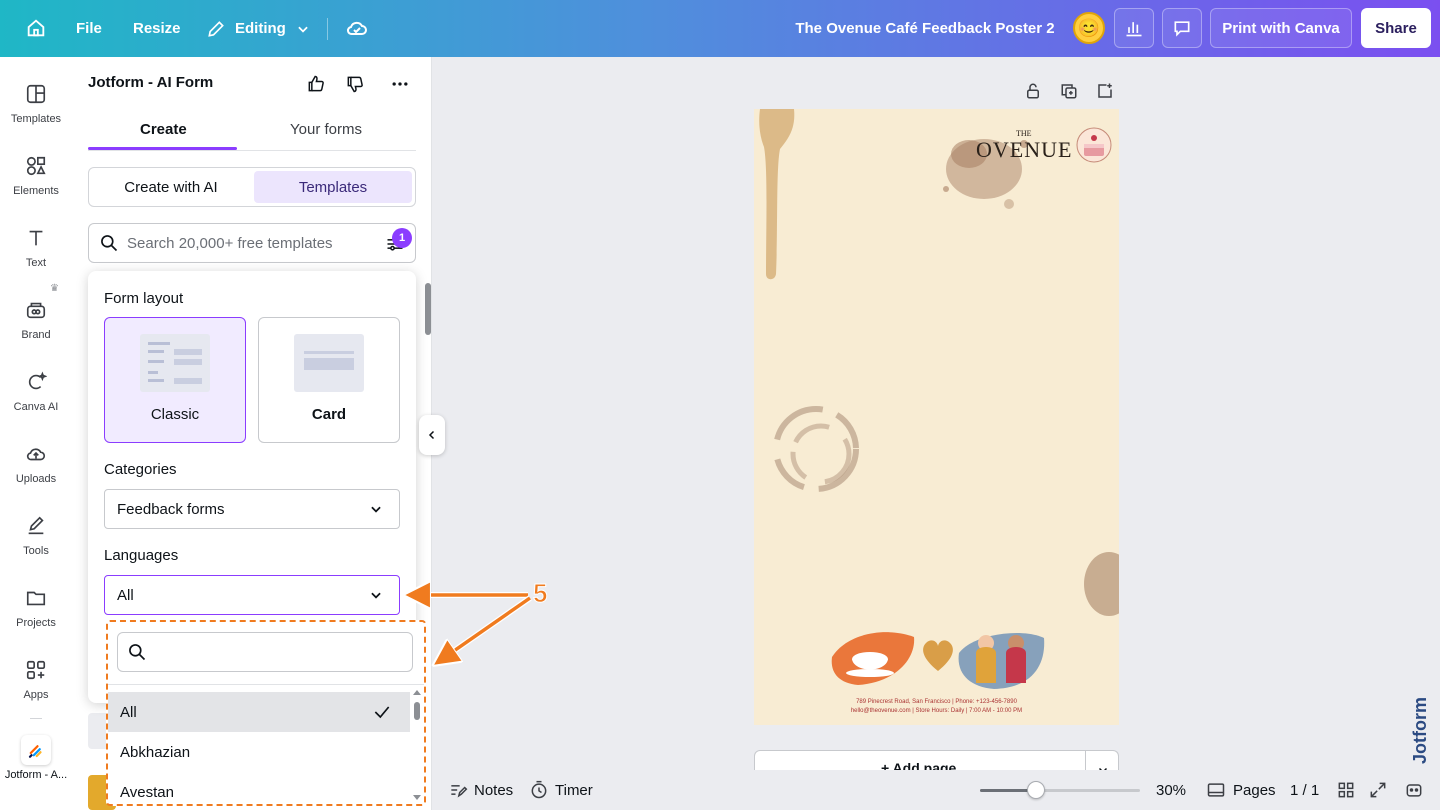  I want to click on language-option-all: All, so click(259, 712).